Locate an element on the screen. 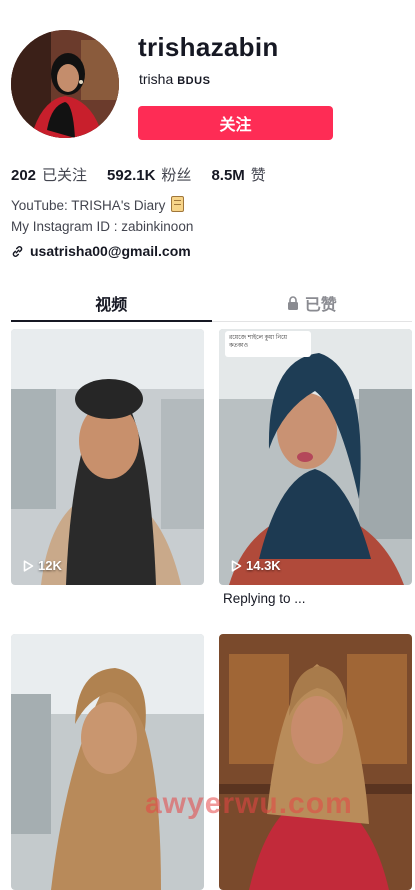  profile-stats: 202 已关注 592.1K 粉丝 8.5M 赞 is located at coordinates (148, 174).